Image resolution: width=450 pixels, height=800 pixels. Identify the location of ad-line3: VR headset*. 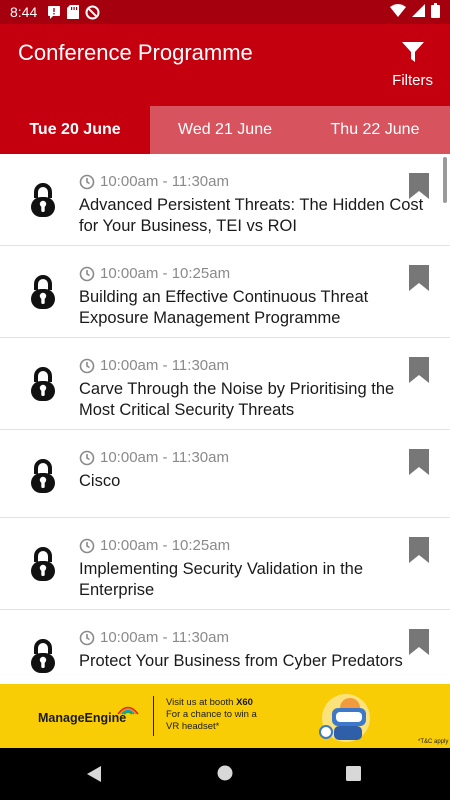
(193, 726).